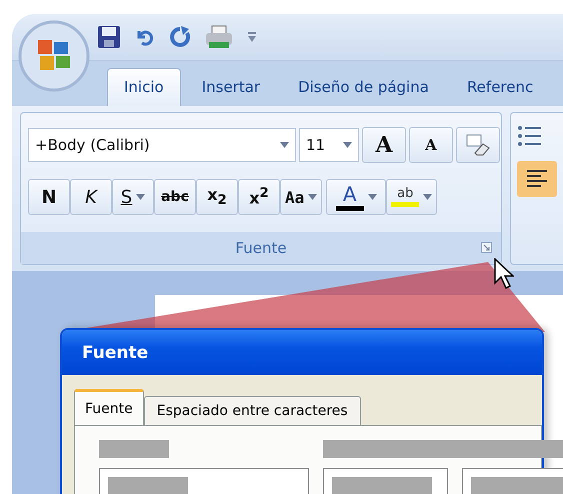 The width and height of the screenshot is (563, 494). Describe the element at coordinates (219, 37) in the screenshot. I see `printer-icon` at that location.